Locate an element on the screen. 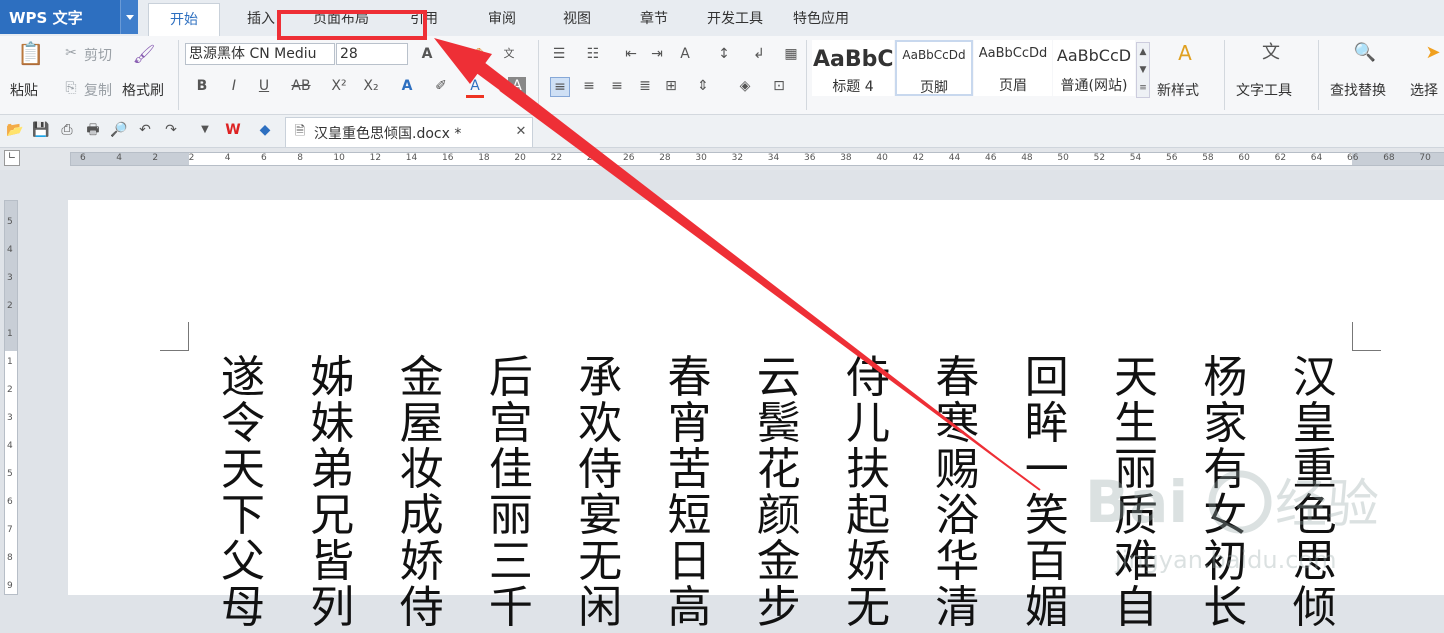  ruler-number: 3 is located at coordinates (10, 418).